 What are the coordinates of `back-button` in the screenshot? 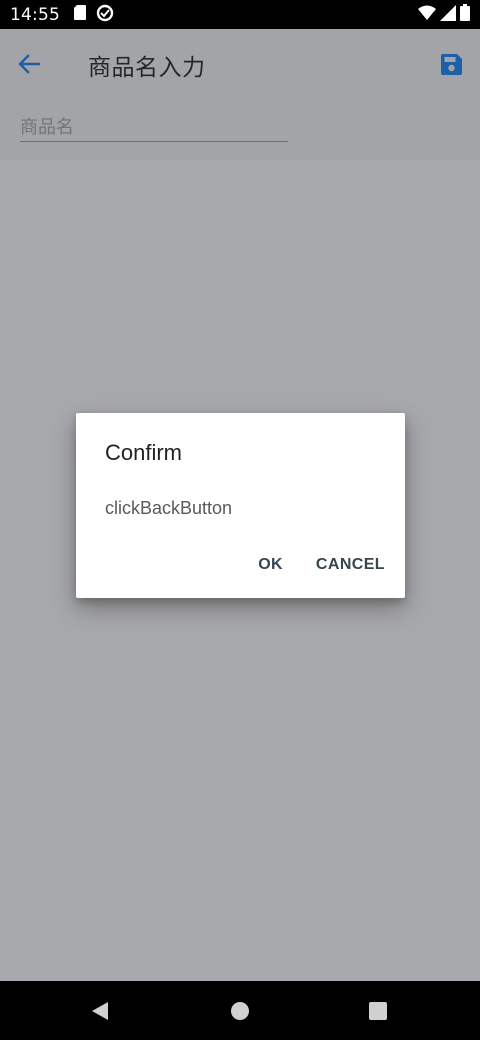 It's located at (29, 64).